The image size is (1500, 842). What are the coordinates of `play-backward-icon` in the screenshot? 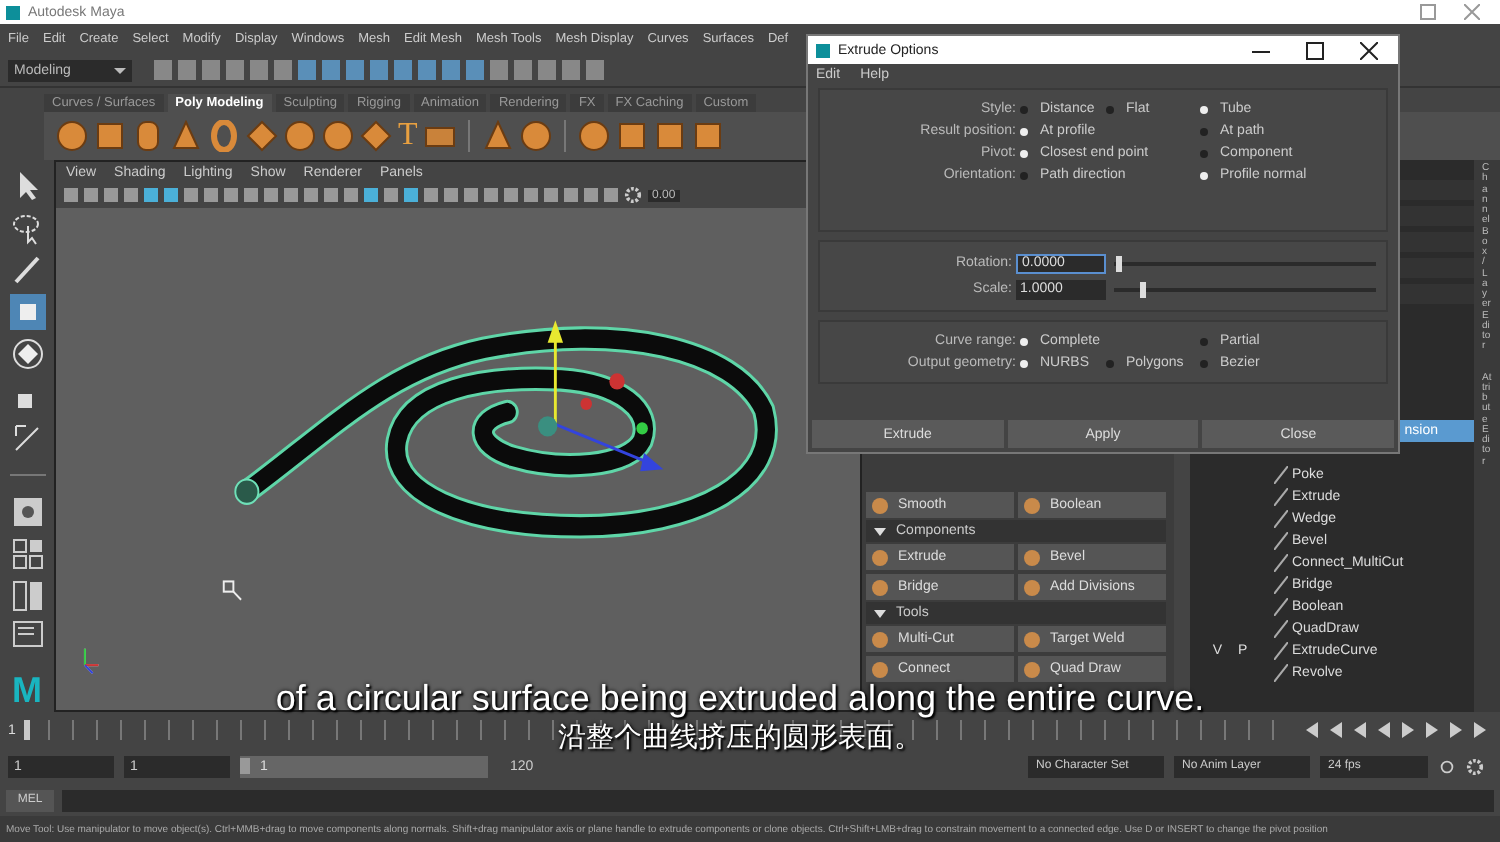 It's located at (1384, 730).